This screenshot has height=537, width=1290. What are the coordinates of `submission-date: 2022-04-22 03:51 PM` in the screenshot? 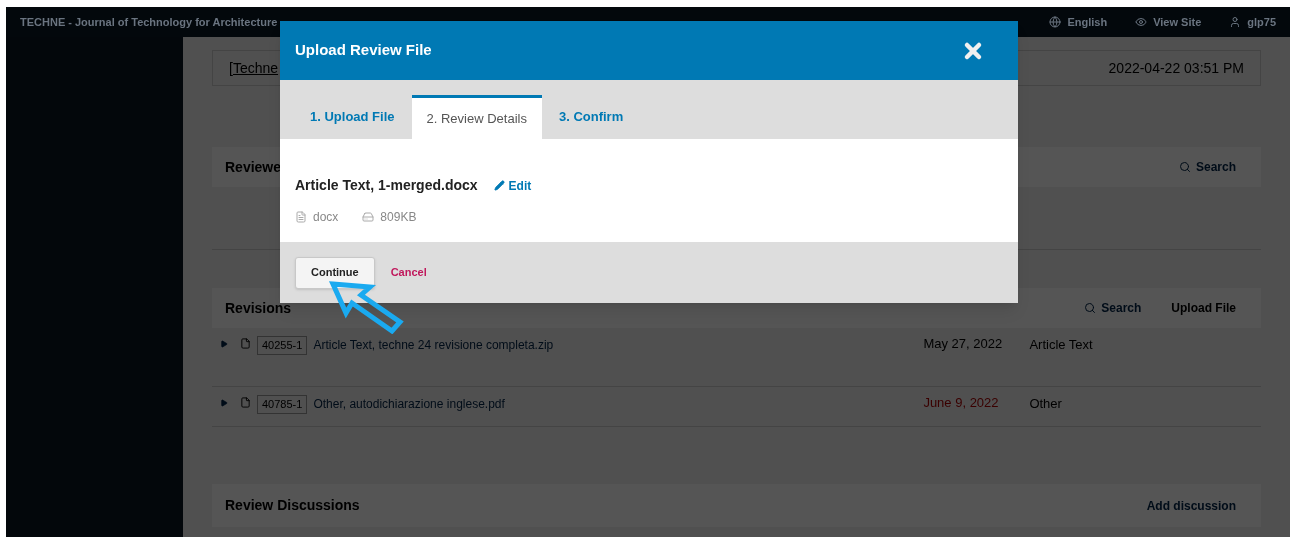 It's located at (1176, 68).